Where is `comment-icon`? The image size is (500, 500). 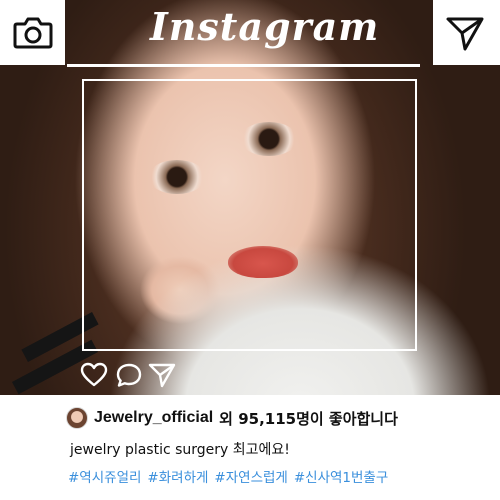 comment-icon is located at coordinates (129, 375).